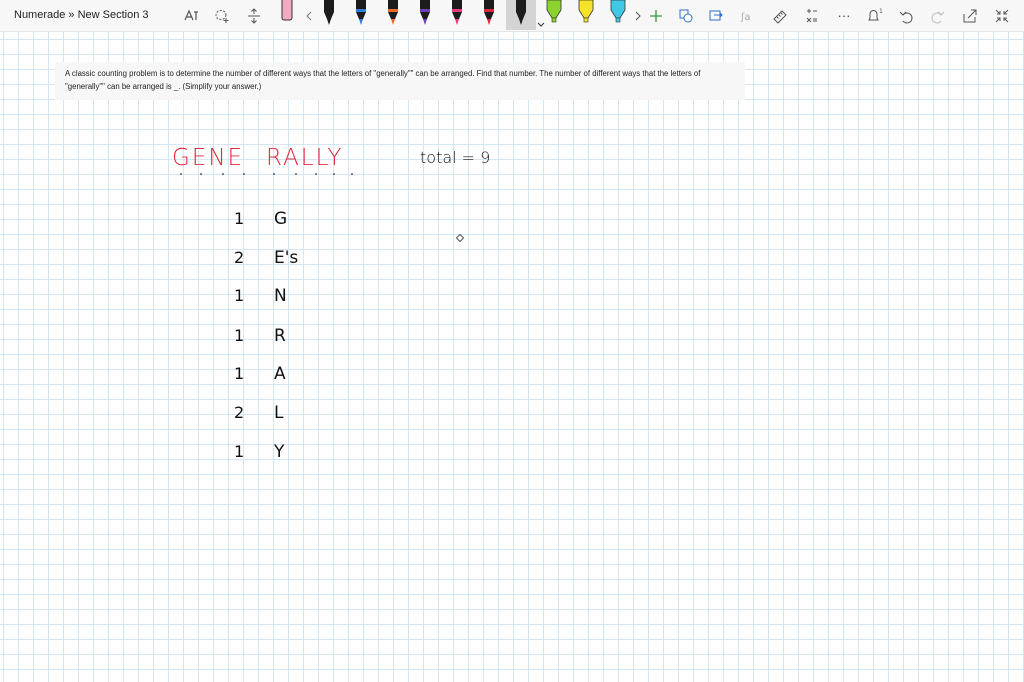 The width and height of the screenshot is (1024, 682). I want to click on ruler-icon, so click(780, 16).